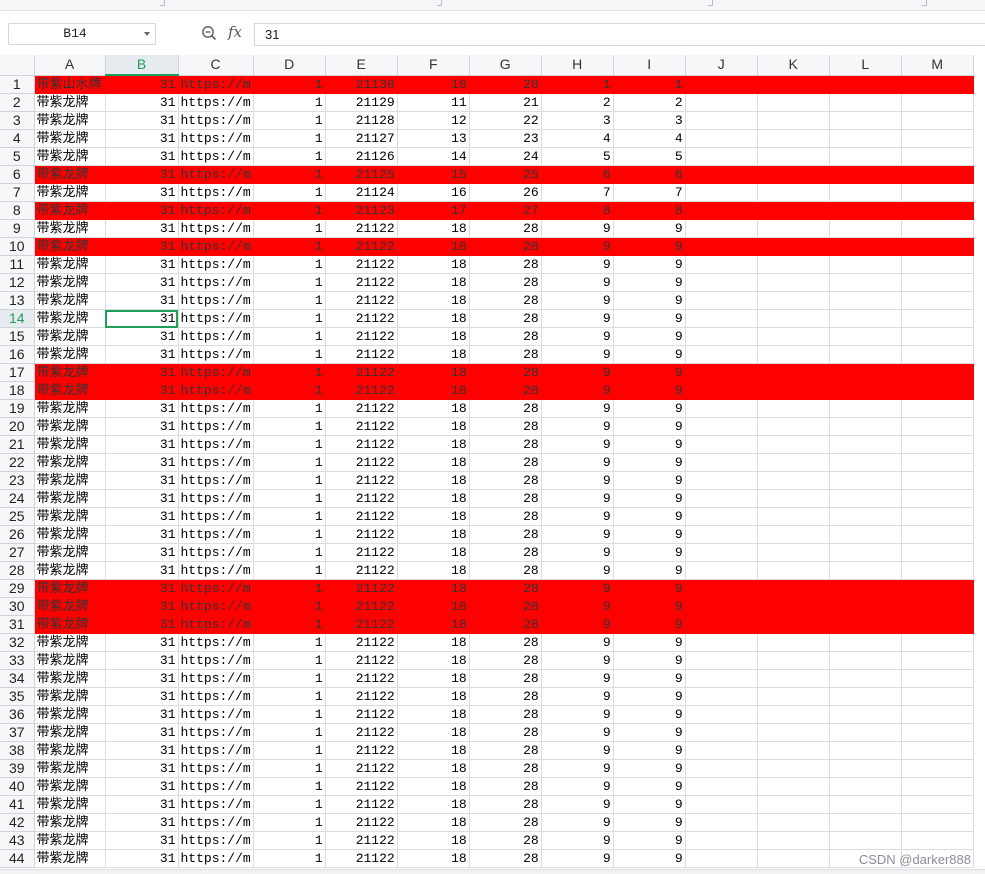 The height and width of the screenshot is (874, 985). What do you see at coordinates (505, 84) in the screenshot?
I see `cell-g1: 20` at bounding box center [505, 84].